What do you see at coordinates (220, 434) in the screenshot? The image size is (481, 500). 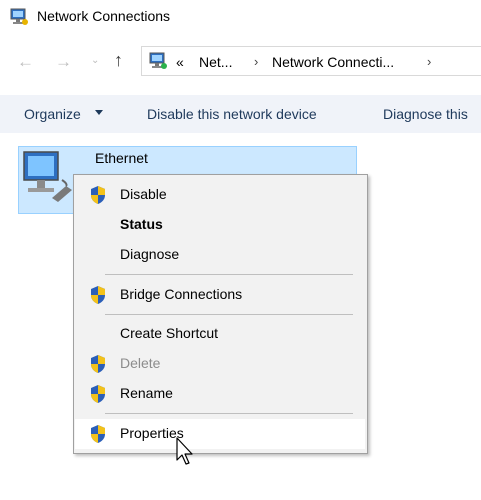 I see `menu-item-highlight` at bounding box center [220, 434].